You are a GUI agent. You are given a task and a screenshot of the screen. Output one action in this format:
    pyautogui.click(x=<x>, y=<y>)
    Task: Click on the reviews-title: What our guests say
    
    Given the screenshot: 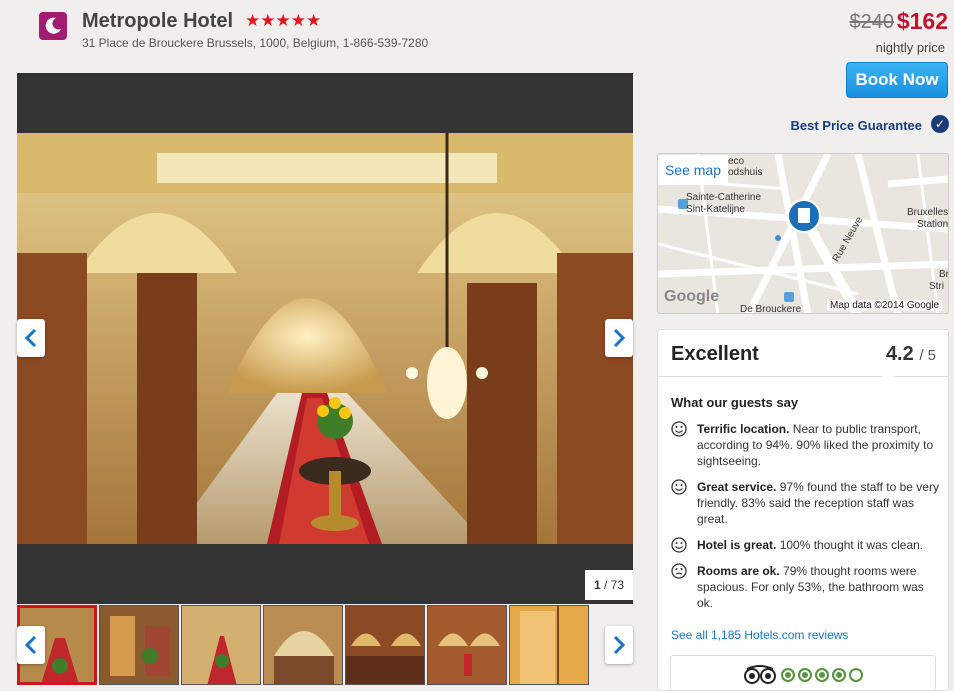 What is the action you would take?
    pyautogui.click(x=735, y=402)
    